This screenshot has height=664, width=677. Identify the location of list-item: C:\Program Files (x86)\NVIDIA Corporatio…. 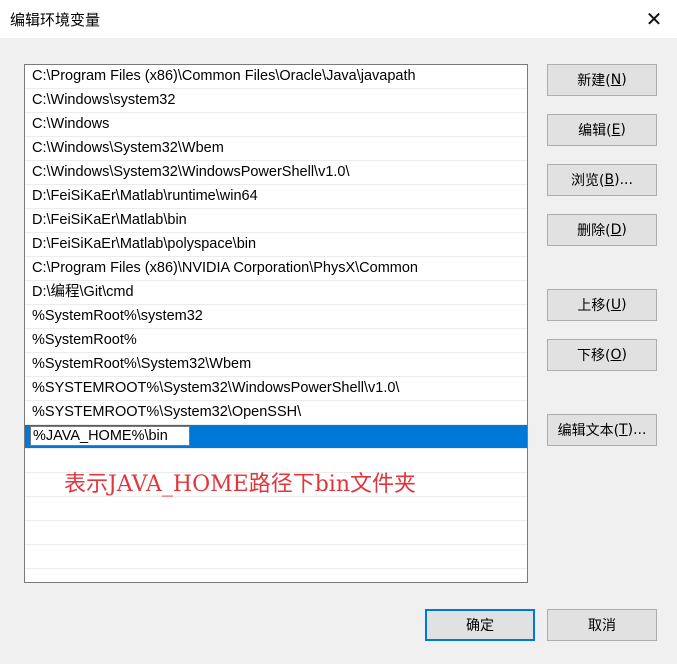
(276, 269).